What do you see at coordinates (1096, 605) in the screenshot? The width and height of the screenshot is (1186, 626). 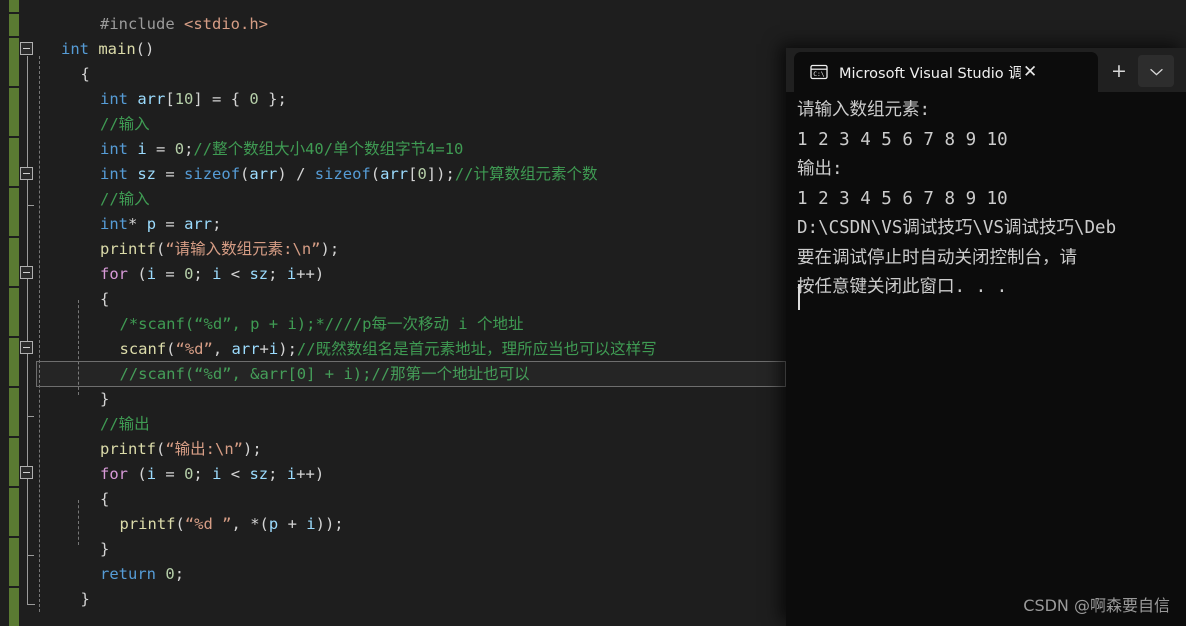 I see `csdn-watermark: CSDN @啊森要自信` at bounding box center [1096, 605].